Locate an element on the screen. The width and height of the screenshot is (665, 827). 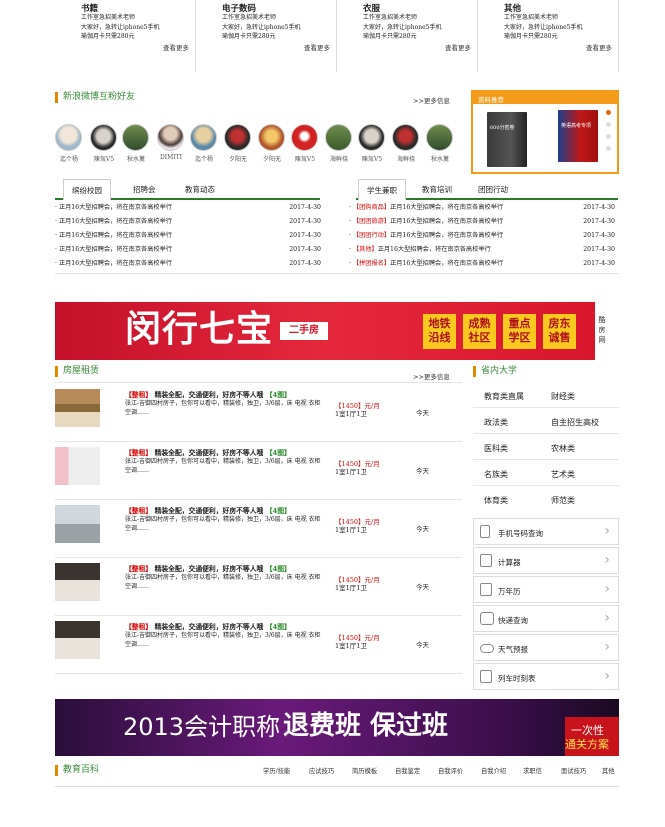
wiki-link: 自我介绍 is located at coordinates (493, 770).